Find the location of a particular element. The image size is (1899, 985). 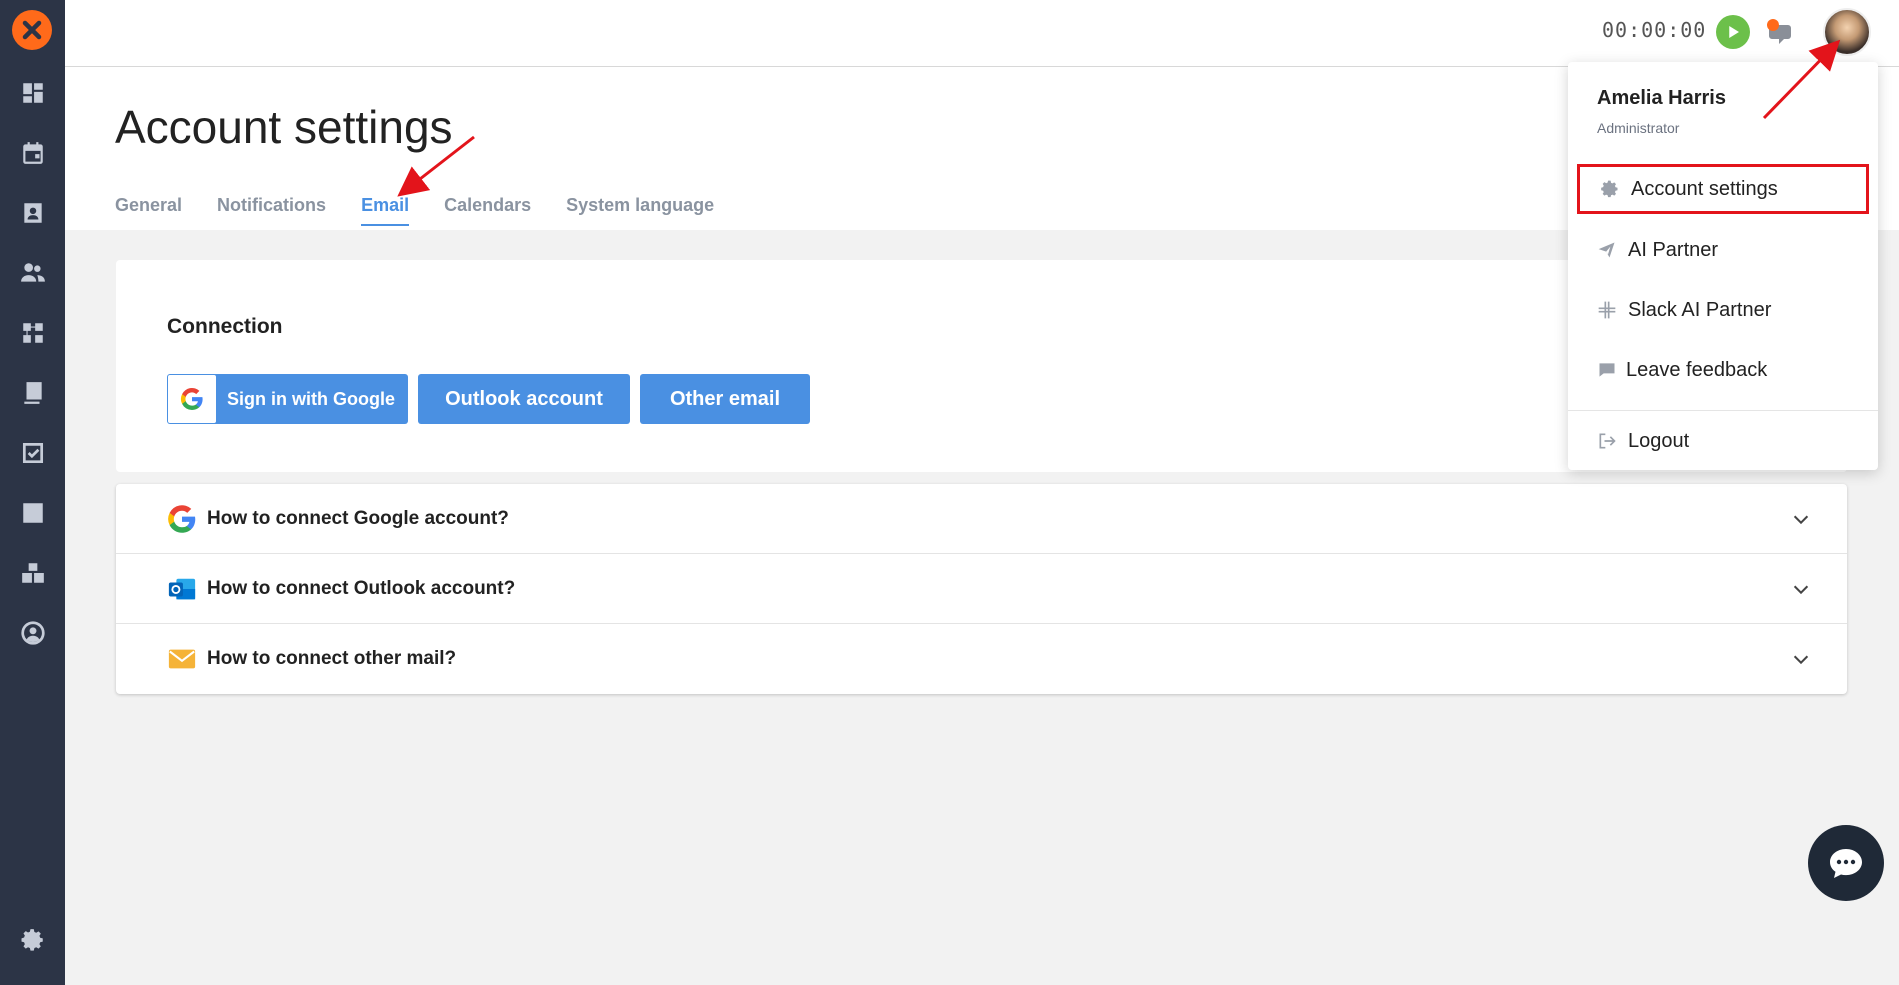

app-logo is located at coordinates (32, 30).